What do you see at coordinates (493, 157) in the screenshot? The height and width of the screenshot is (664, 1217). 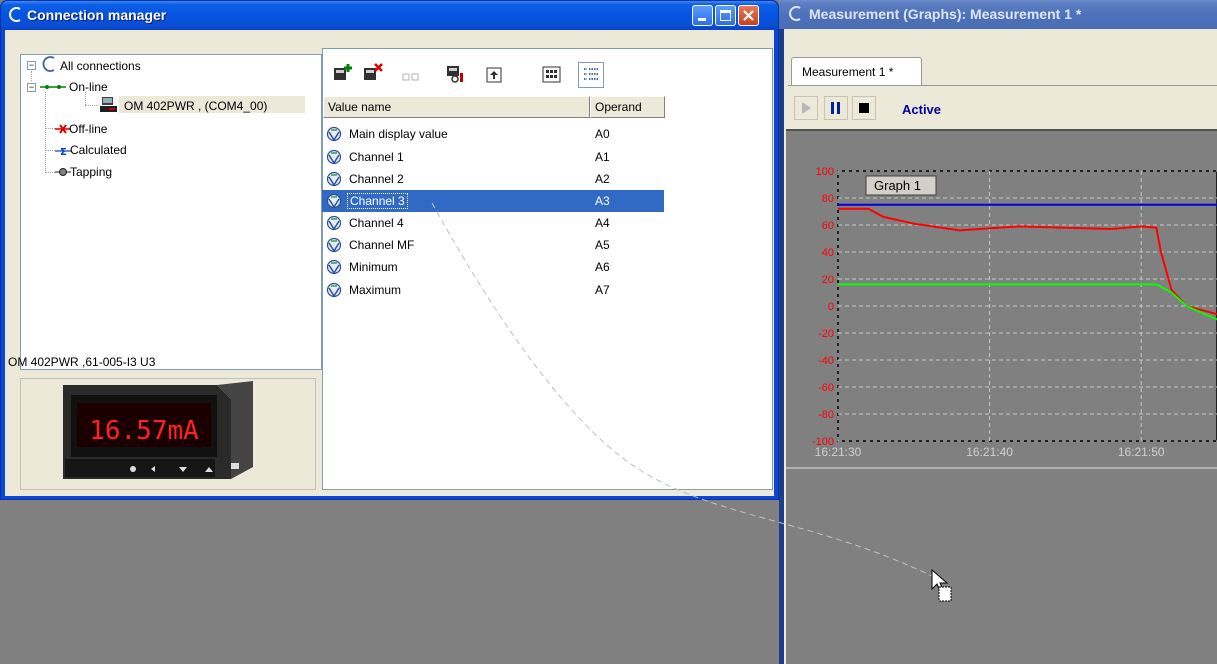 I see `value-row: Channel 1 A1` at bounding box center [493, 157].